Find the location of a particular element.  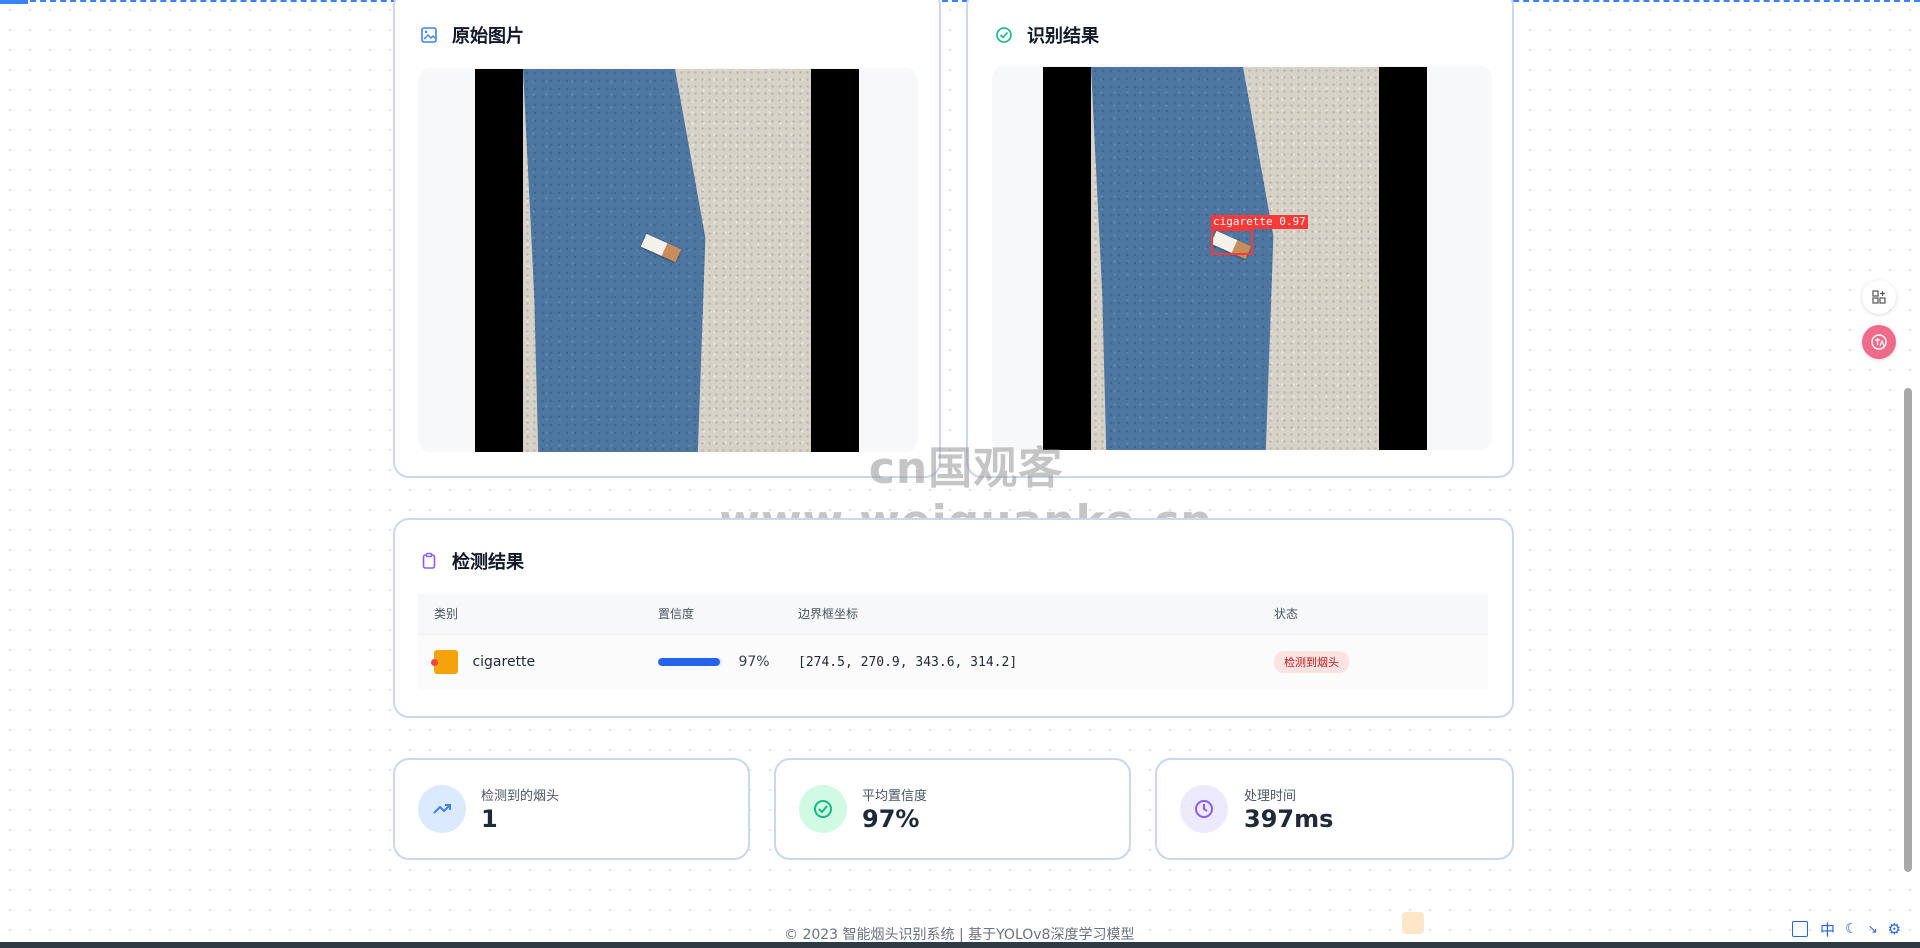

image-icon is located at coordinates (429, 35).